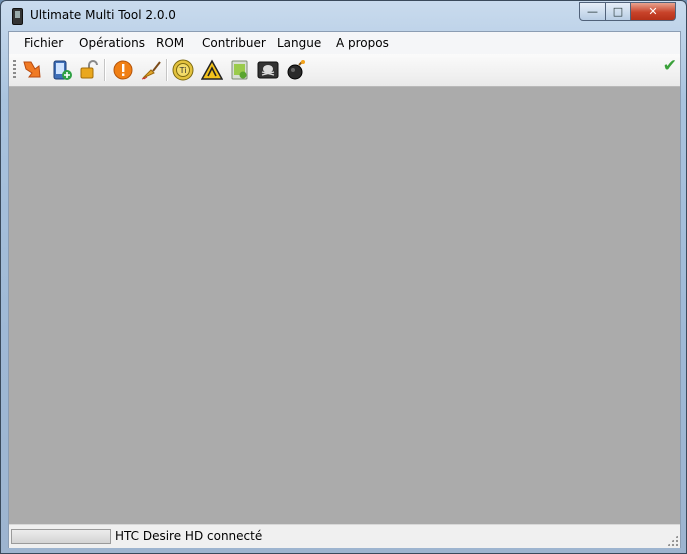 The height and width of the screenshot is (554, 687). What do you see at coordinates (592, 11) in the screenshot?
I see `minimize-button: —` at bounding box center [592, 11].